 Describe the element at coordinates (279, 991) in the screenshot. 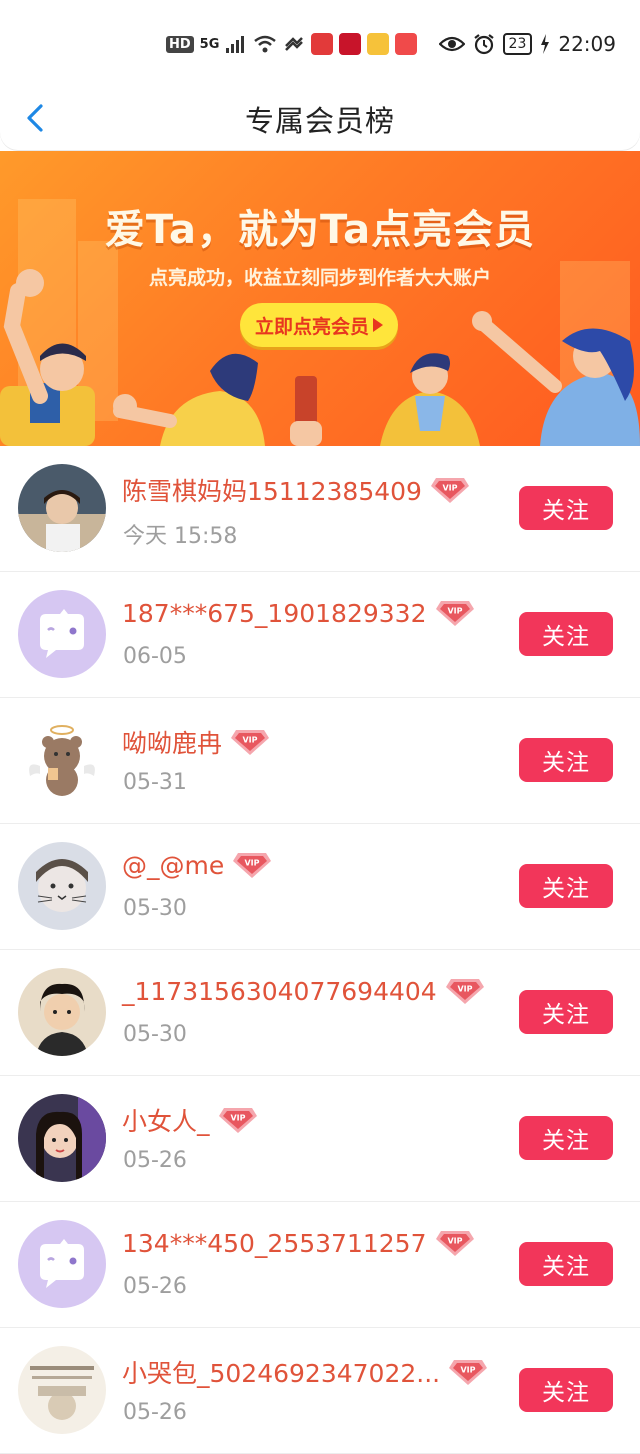

I see `member-name: _1173156304077694404` at that location.